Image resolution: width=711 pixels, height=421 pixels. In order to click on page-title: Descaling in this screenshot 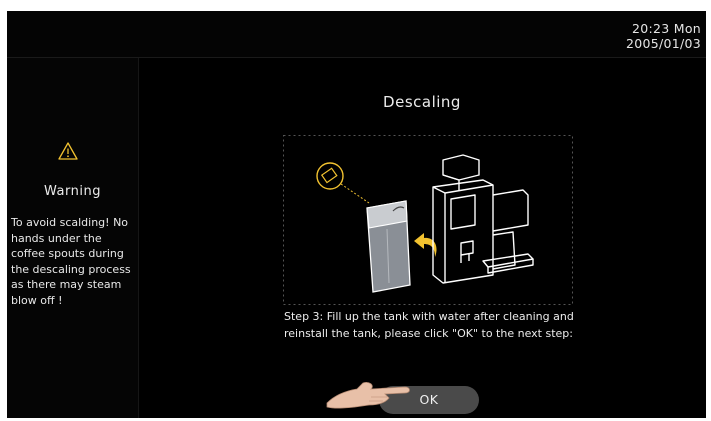, I will do `click(422, 102)`.